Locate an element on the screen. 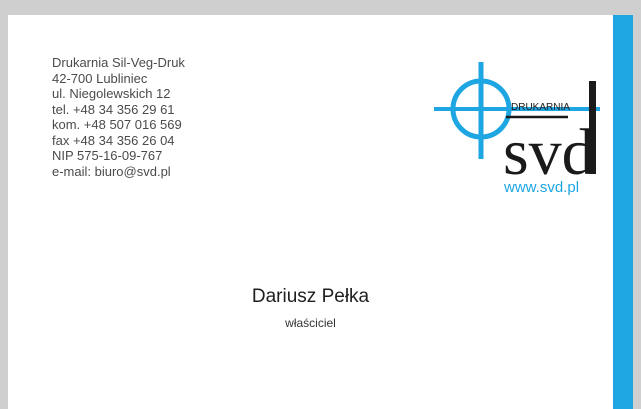  crosshair-logo-icon: DRUKARNIA svd www.svd.pl is located at coordinates (517, 128).